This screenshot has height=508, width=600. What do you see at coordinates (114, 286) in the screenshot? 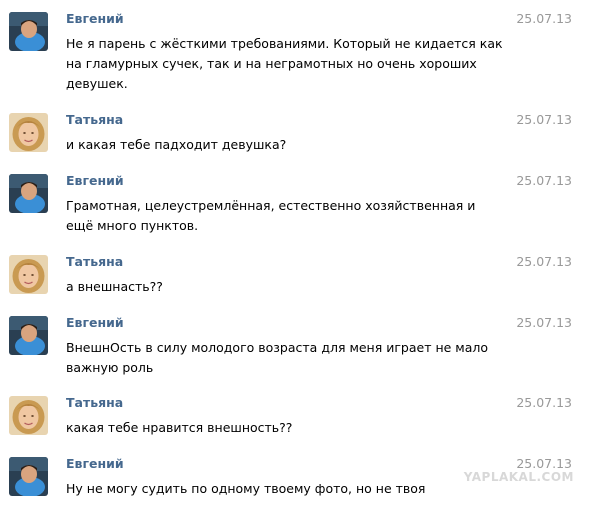
I see `message-text: а внешнасть??` at bounding box center [114, 286].